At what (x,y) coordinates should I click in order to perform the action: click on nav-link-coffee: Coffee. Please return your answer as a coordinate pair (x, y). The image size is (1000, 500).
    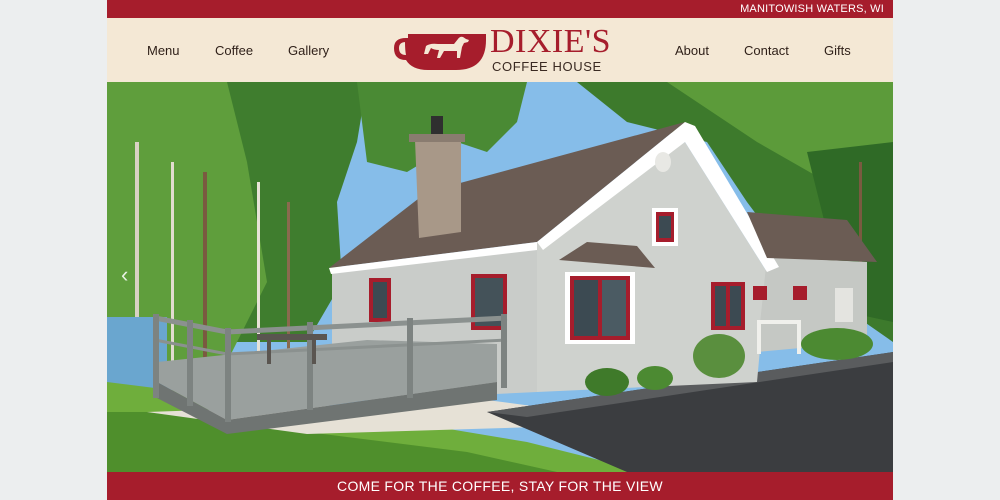
    Looking at the image, I should click on (234, 51).